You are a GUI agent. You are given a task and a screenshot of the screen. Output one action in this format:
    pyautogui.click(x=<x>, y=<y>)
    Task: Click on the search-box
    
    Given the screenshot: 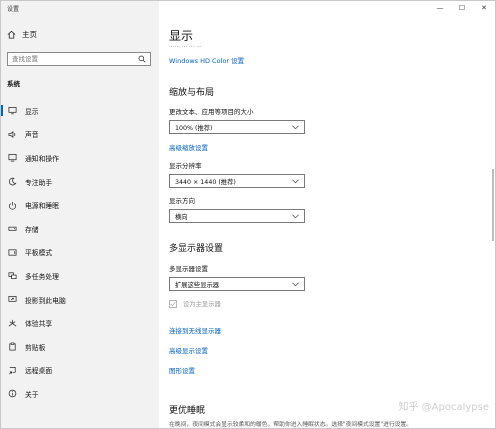 What is the action you would take?
    pyautogui.click(x=79, y=59)
    